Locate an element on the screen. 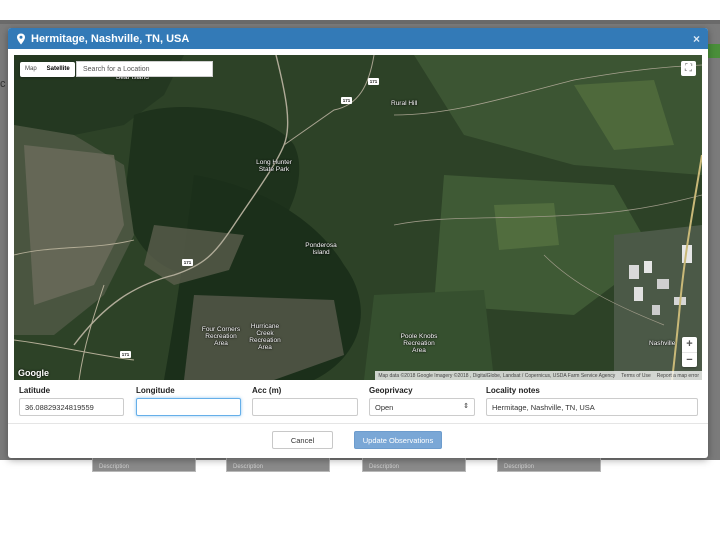  accuracy-input is located at coordinates (305, 407).